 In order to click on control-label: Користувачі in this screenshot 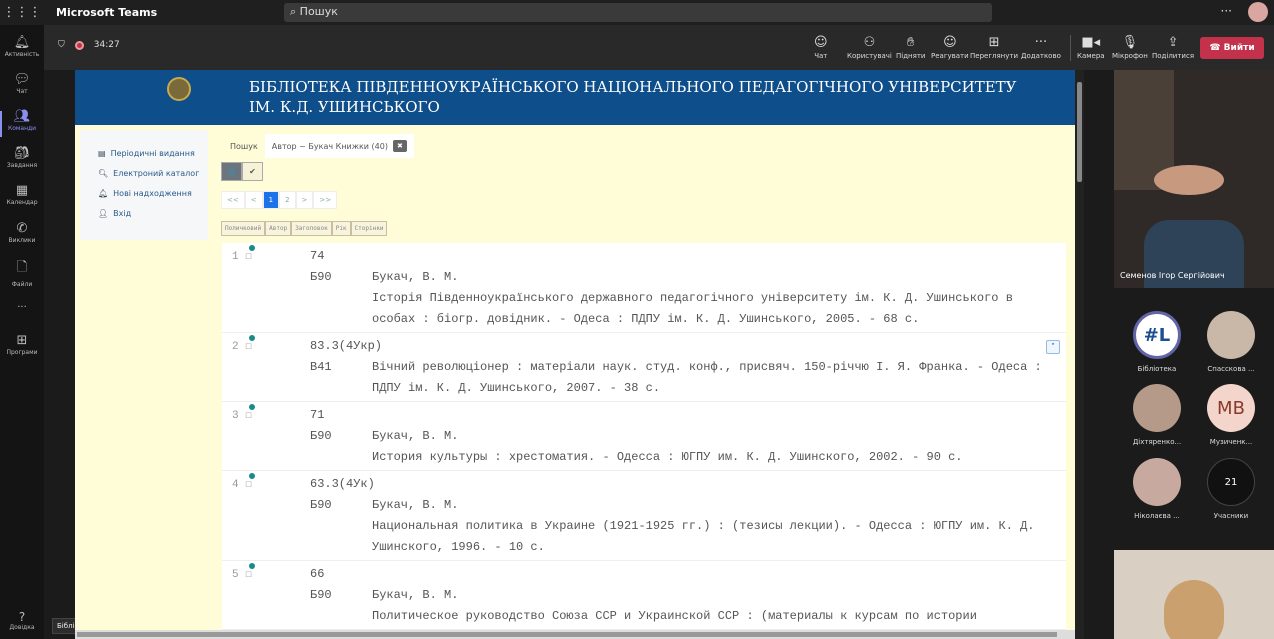, I will do `click(869, 56)`.